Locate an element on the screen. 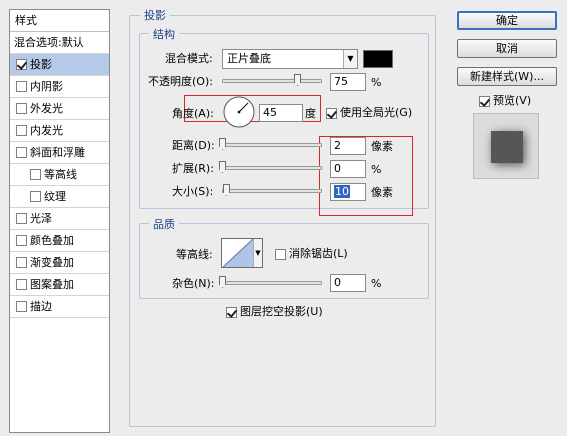  style-item: 等高线 is located at coordinates (59, 175).